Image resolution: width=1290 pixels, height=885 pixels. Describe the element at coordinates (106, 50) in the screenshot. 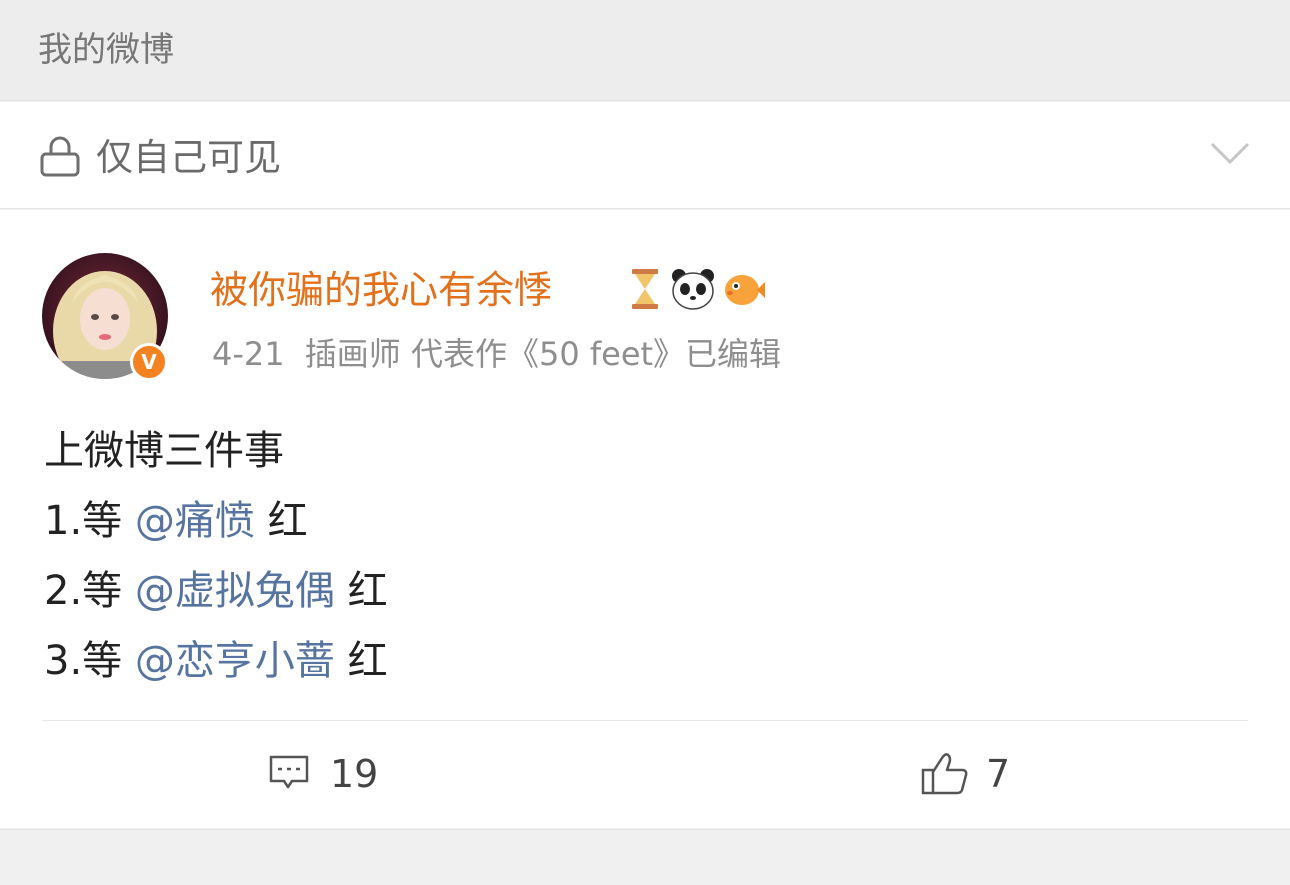

I see `page-title: 我的微博` at that location.